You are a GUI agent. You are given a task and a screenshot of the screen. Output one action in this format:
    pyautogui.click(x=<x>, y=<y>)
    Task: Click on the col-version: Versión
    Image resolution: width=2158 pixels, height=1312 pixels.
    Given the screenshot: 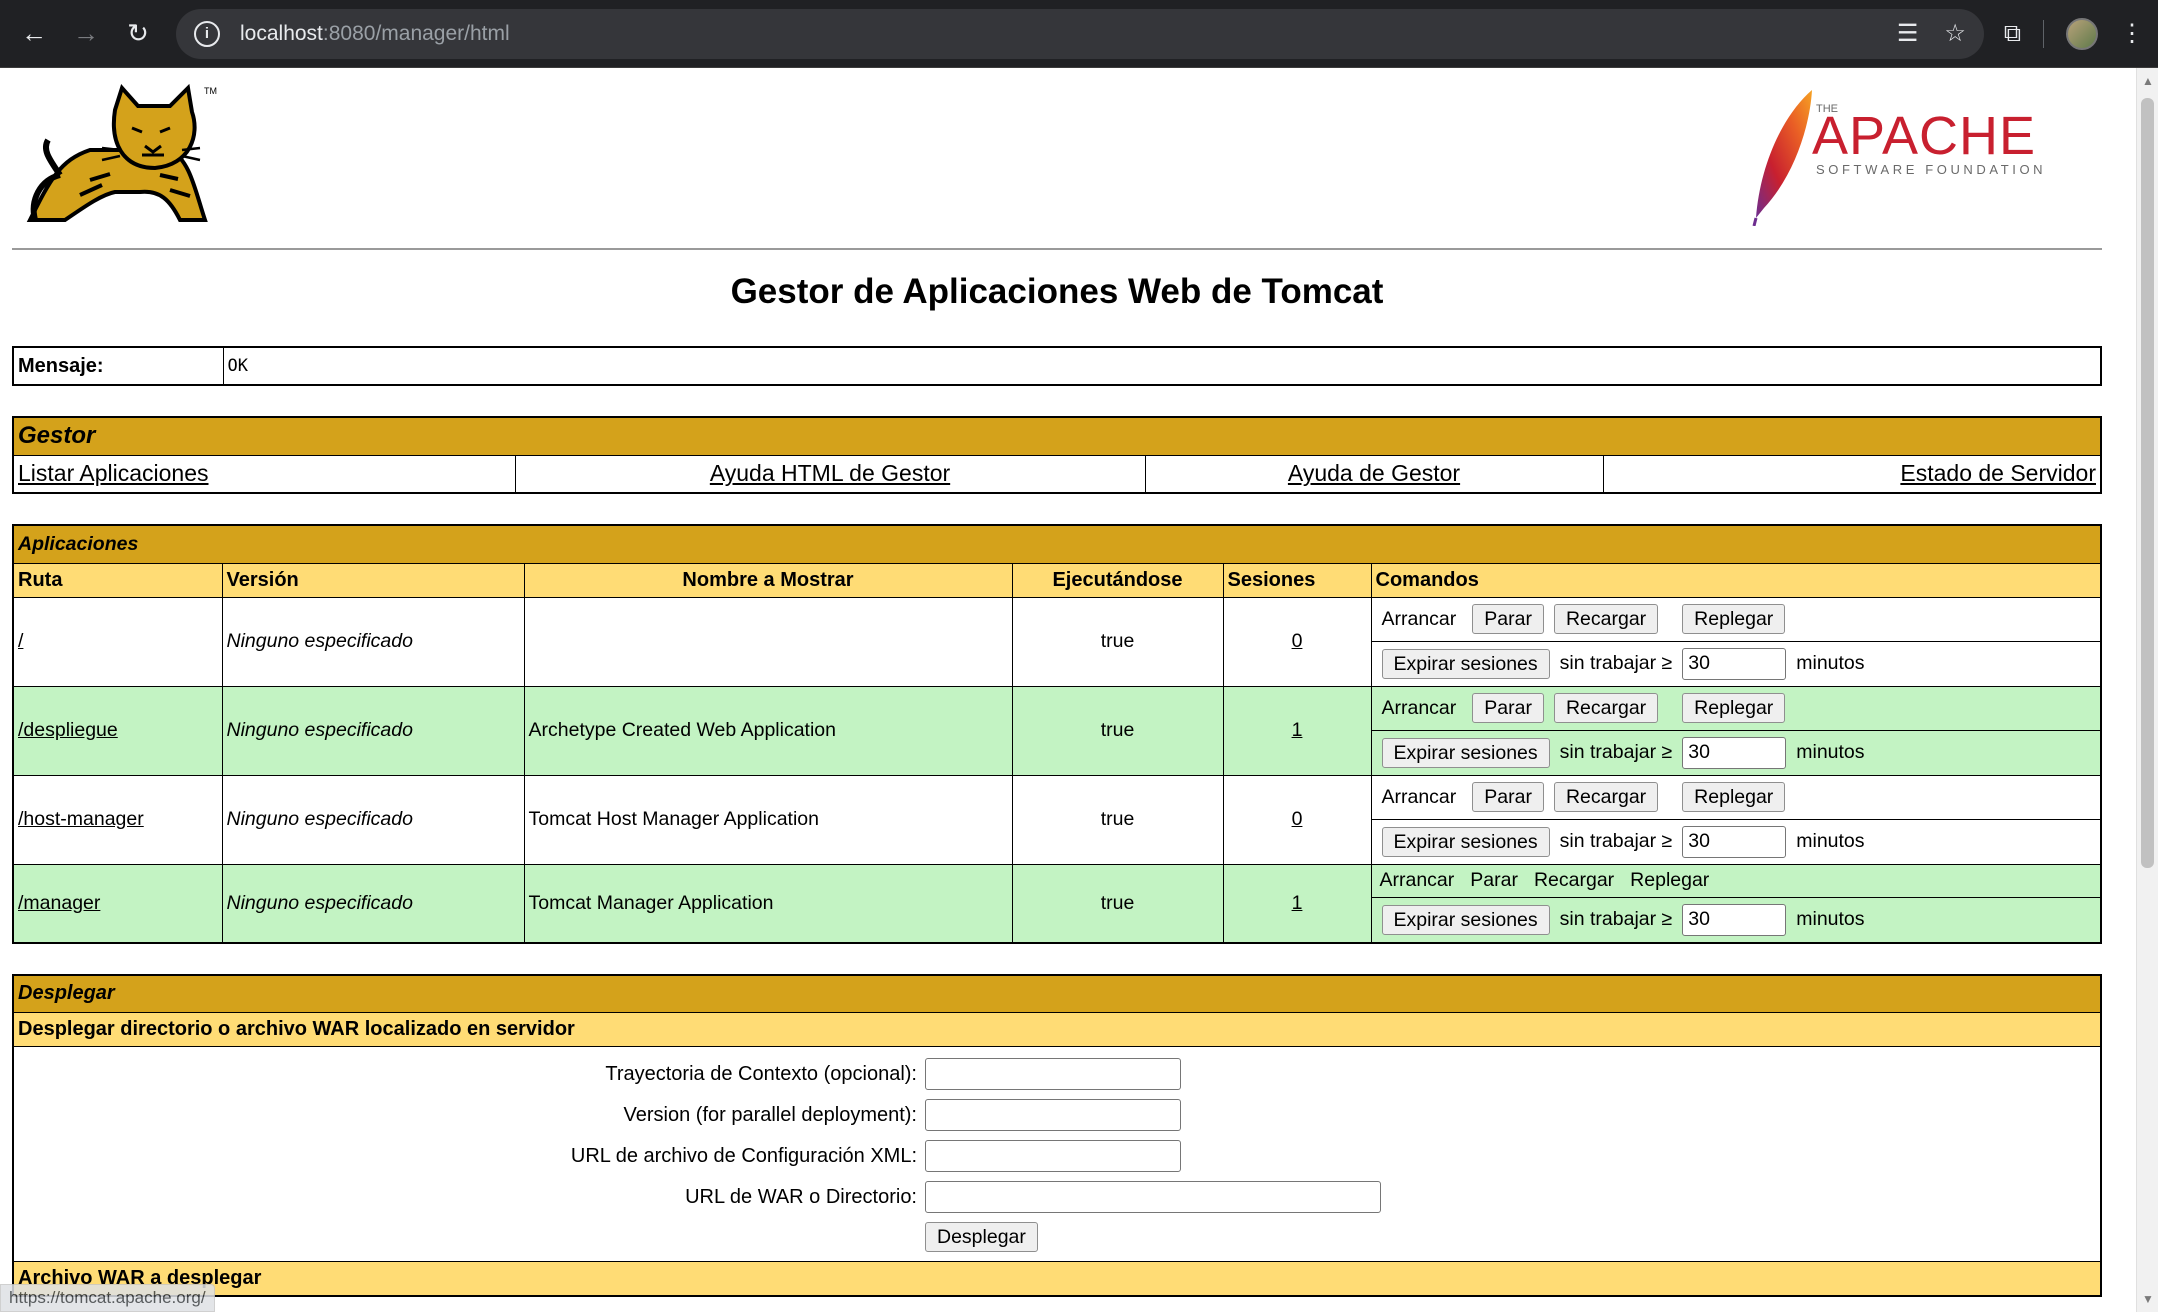 What is the action you would take?
    pyautogui.click(x=373, y=580)
    